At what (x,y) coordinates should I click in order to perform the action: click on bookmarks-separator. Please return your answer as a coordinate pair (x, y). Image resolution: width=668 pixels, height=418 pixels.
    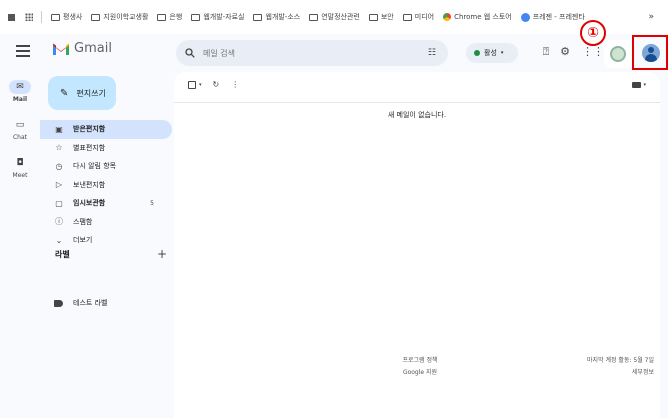
    Looking at the image, I should click on (41, 17).